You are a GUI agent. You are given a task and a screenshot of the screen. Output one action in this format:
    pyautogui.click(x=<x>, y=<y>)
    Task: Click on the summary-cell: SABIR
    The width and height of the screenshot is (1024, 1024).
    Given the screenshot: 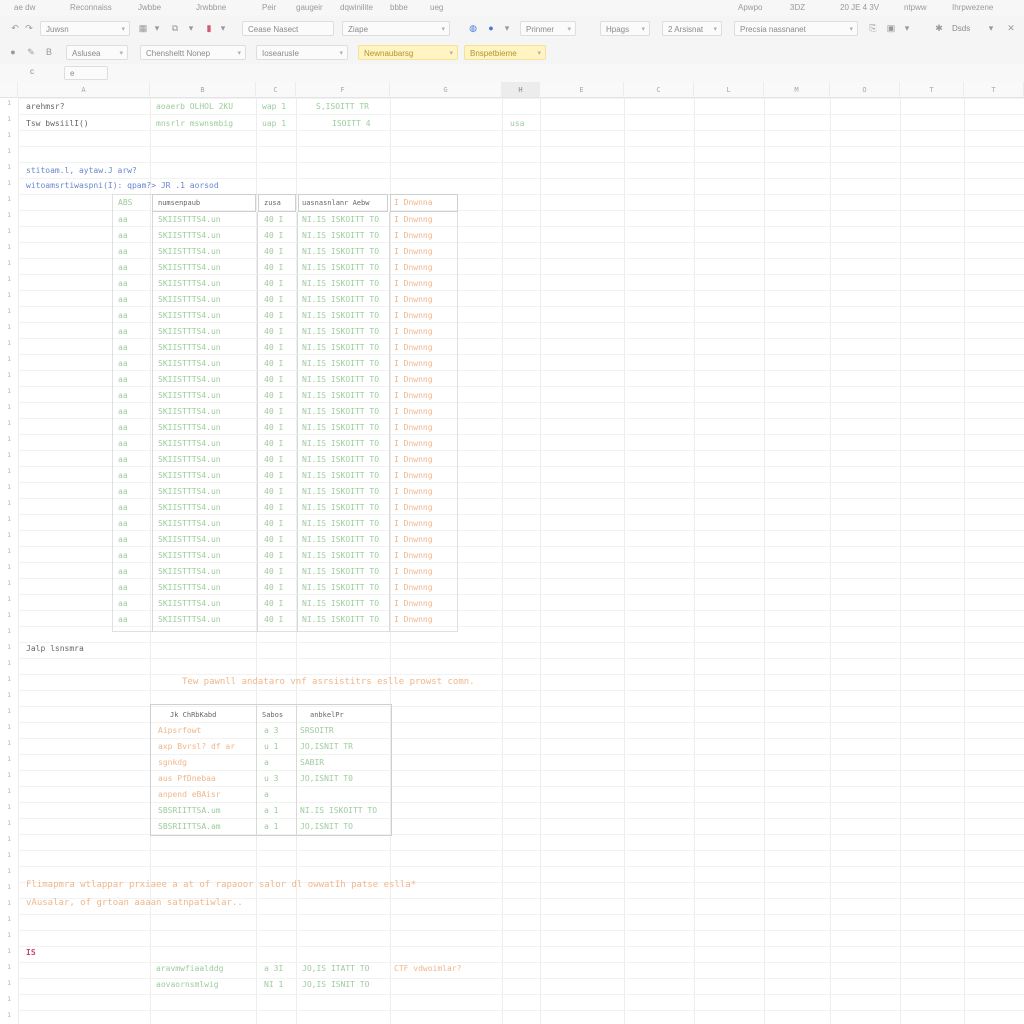 What is the action you would take?
    pyautogui.click(x=312, y=763)
    